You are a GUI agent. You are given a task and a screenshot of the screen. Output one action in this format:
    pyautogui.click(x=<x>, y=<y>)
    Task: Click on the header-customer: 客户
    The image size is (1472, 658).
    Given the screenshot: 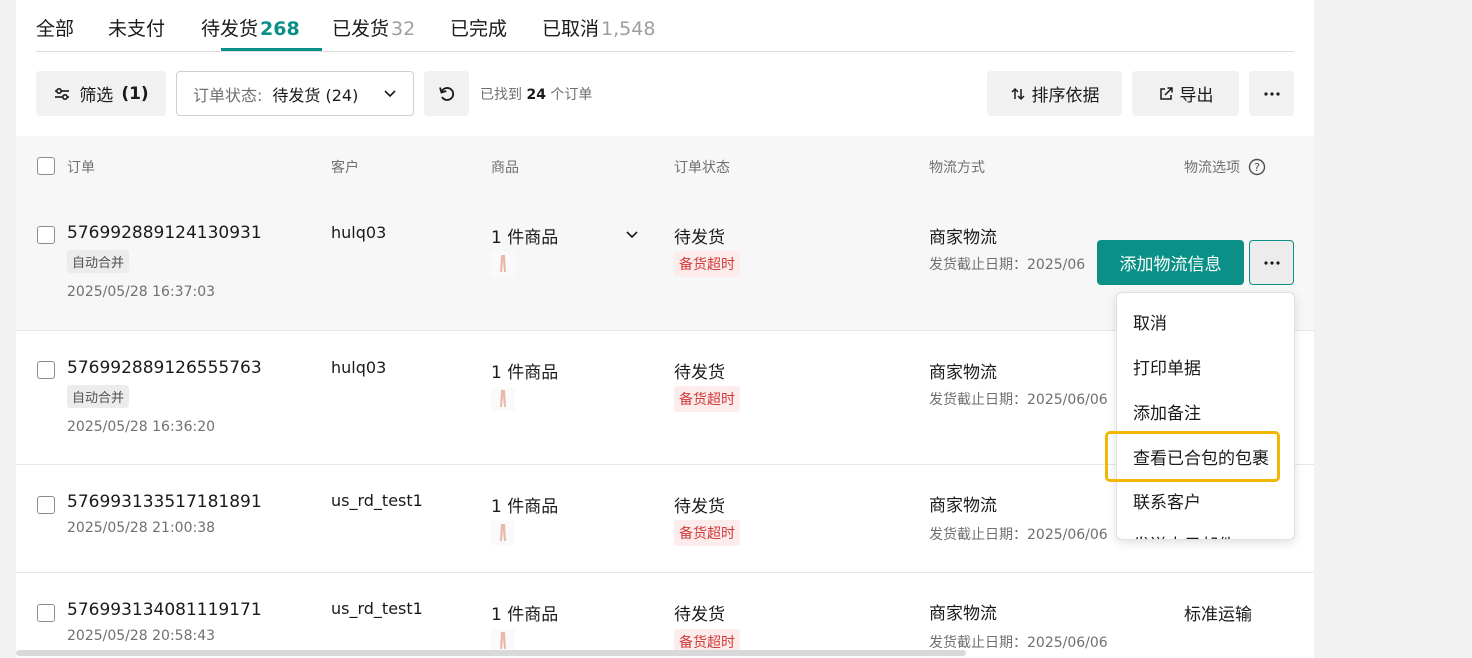 What is the action you would take?
    pyautogui.click(x=345, y=168)
    